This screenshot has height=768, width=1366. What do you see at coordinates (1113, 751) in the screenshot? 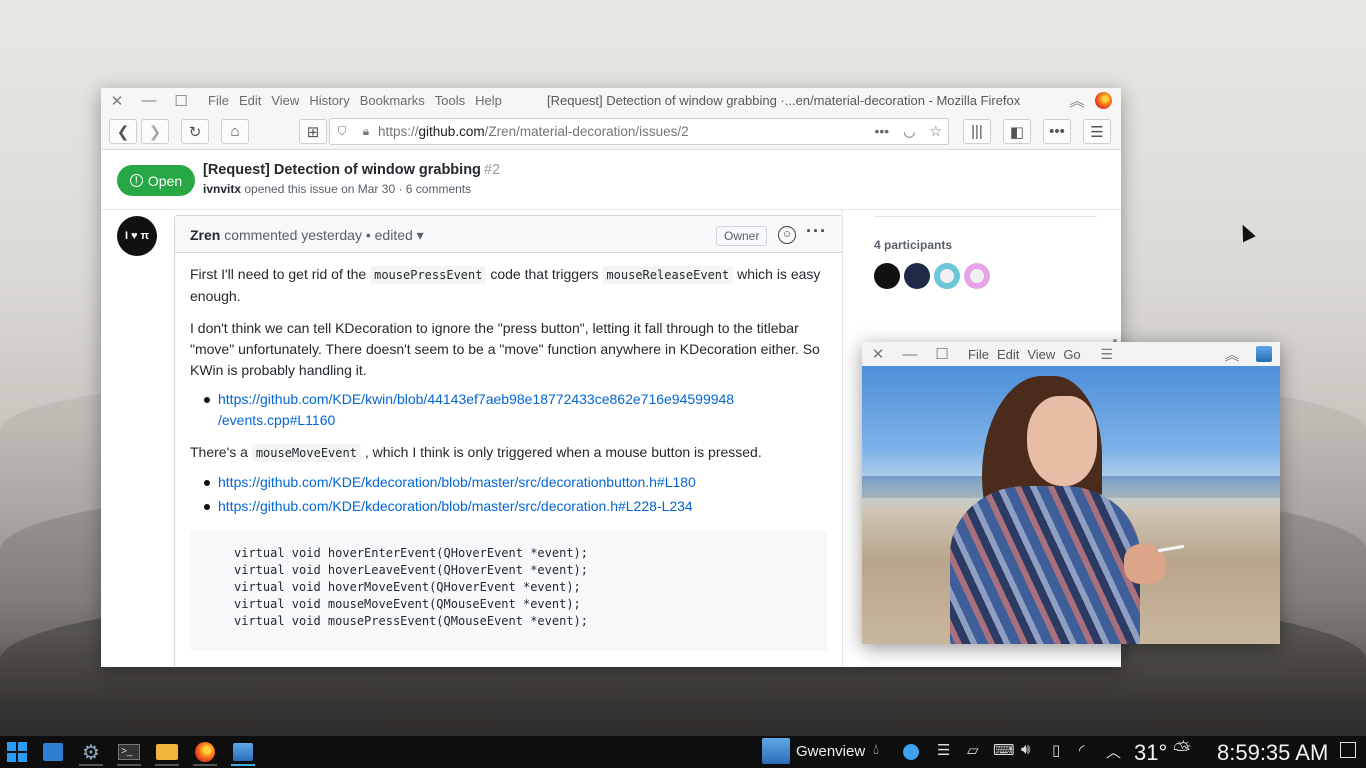
I see `tray-expand-icon: ︿` at bounding box center [1113, 751].